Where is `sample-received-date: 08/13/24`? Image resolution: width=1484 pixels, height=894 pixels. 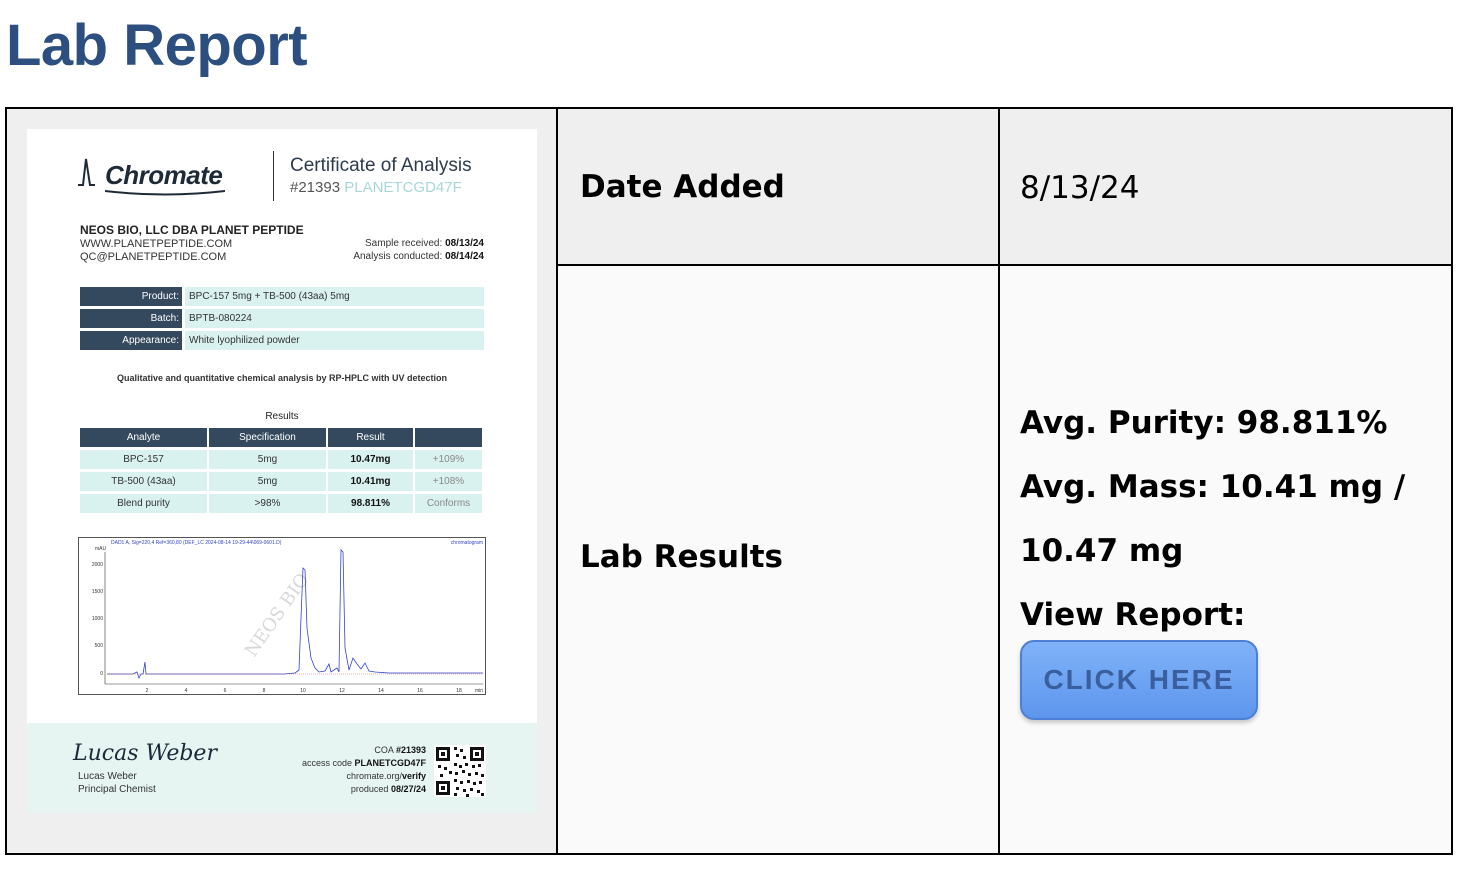 sample-received-date: 08/13/24 is located at coordinates (464, 243).